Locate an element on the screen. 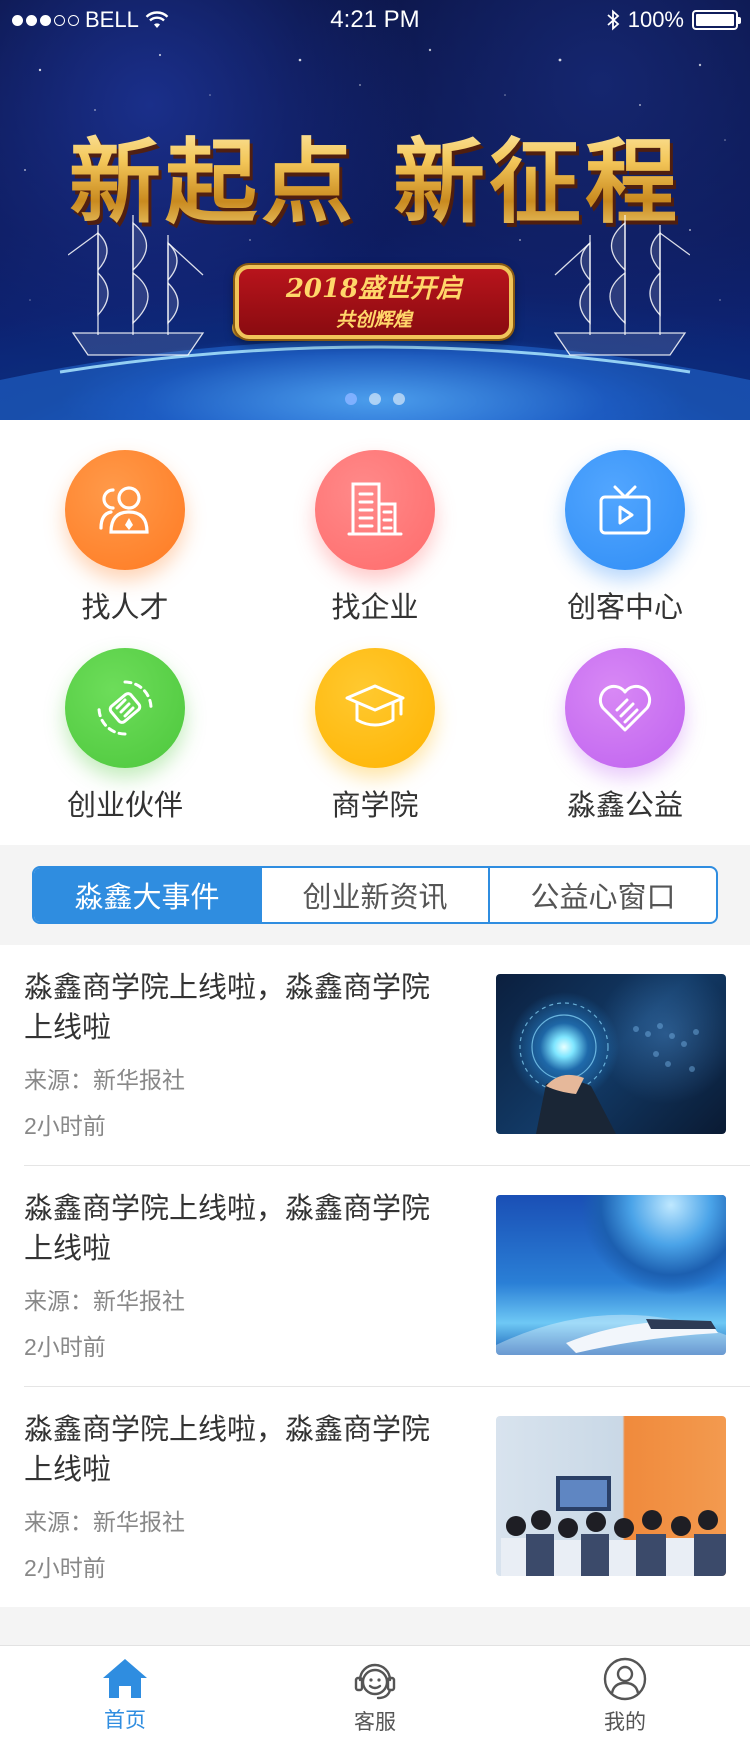  category-partners-button is located at coordinates (125, 708).